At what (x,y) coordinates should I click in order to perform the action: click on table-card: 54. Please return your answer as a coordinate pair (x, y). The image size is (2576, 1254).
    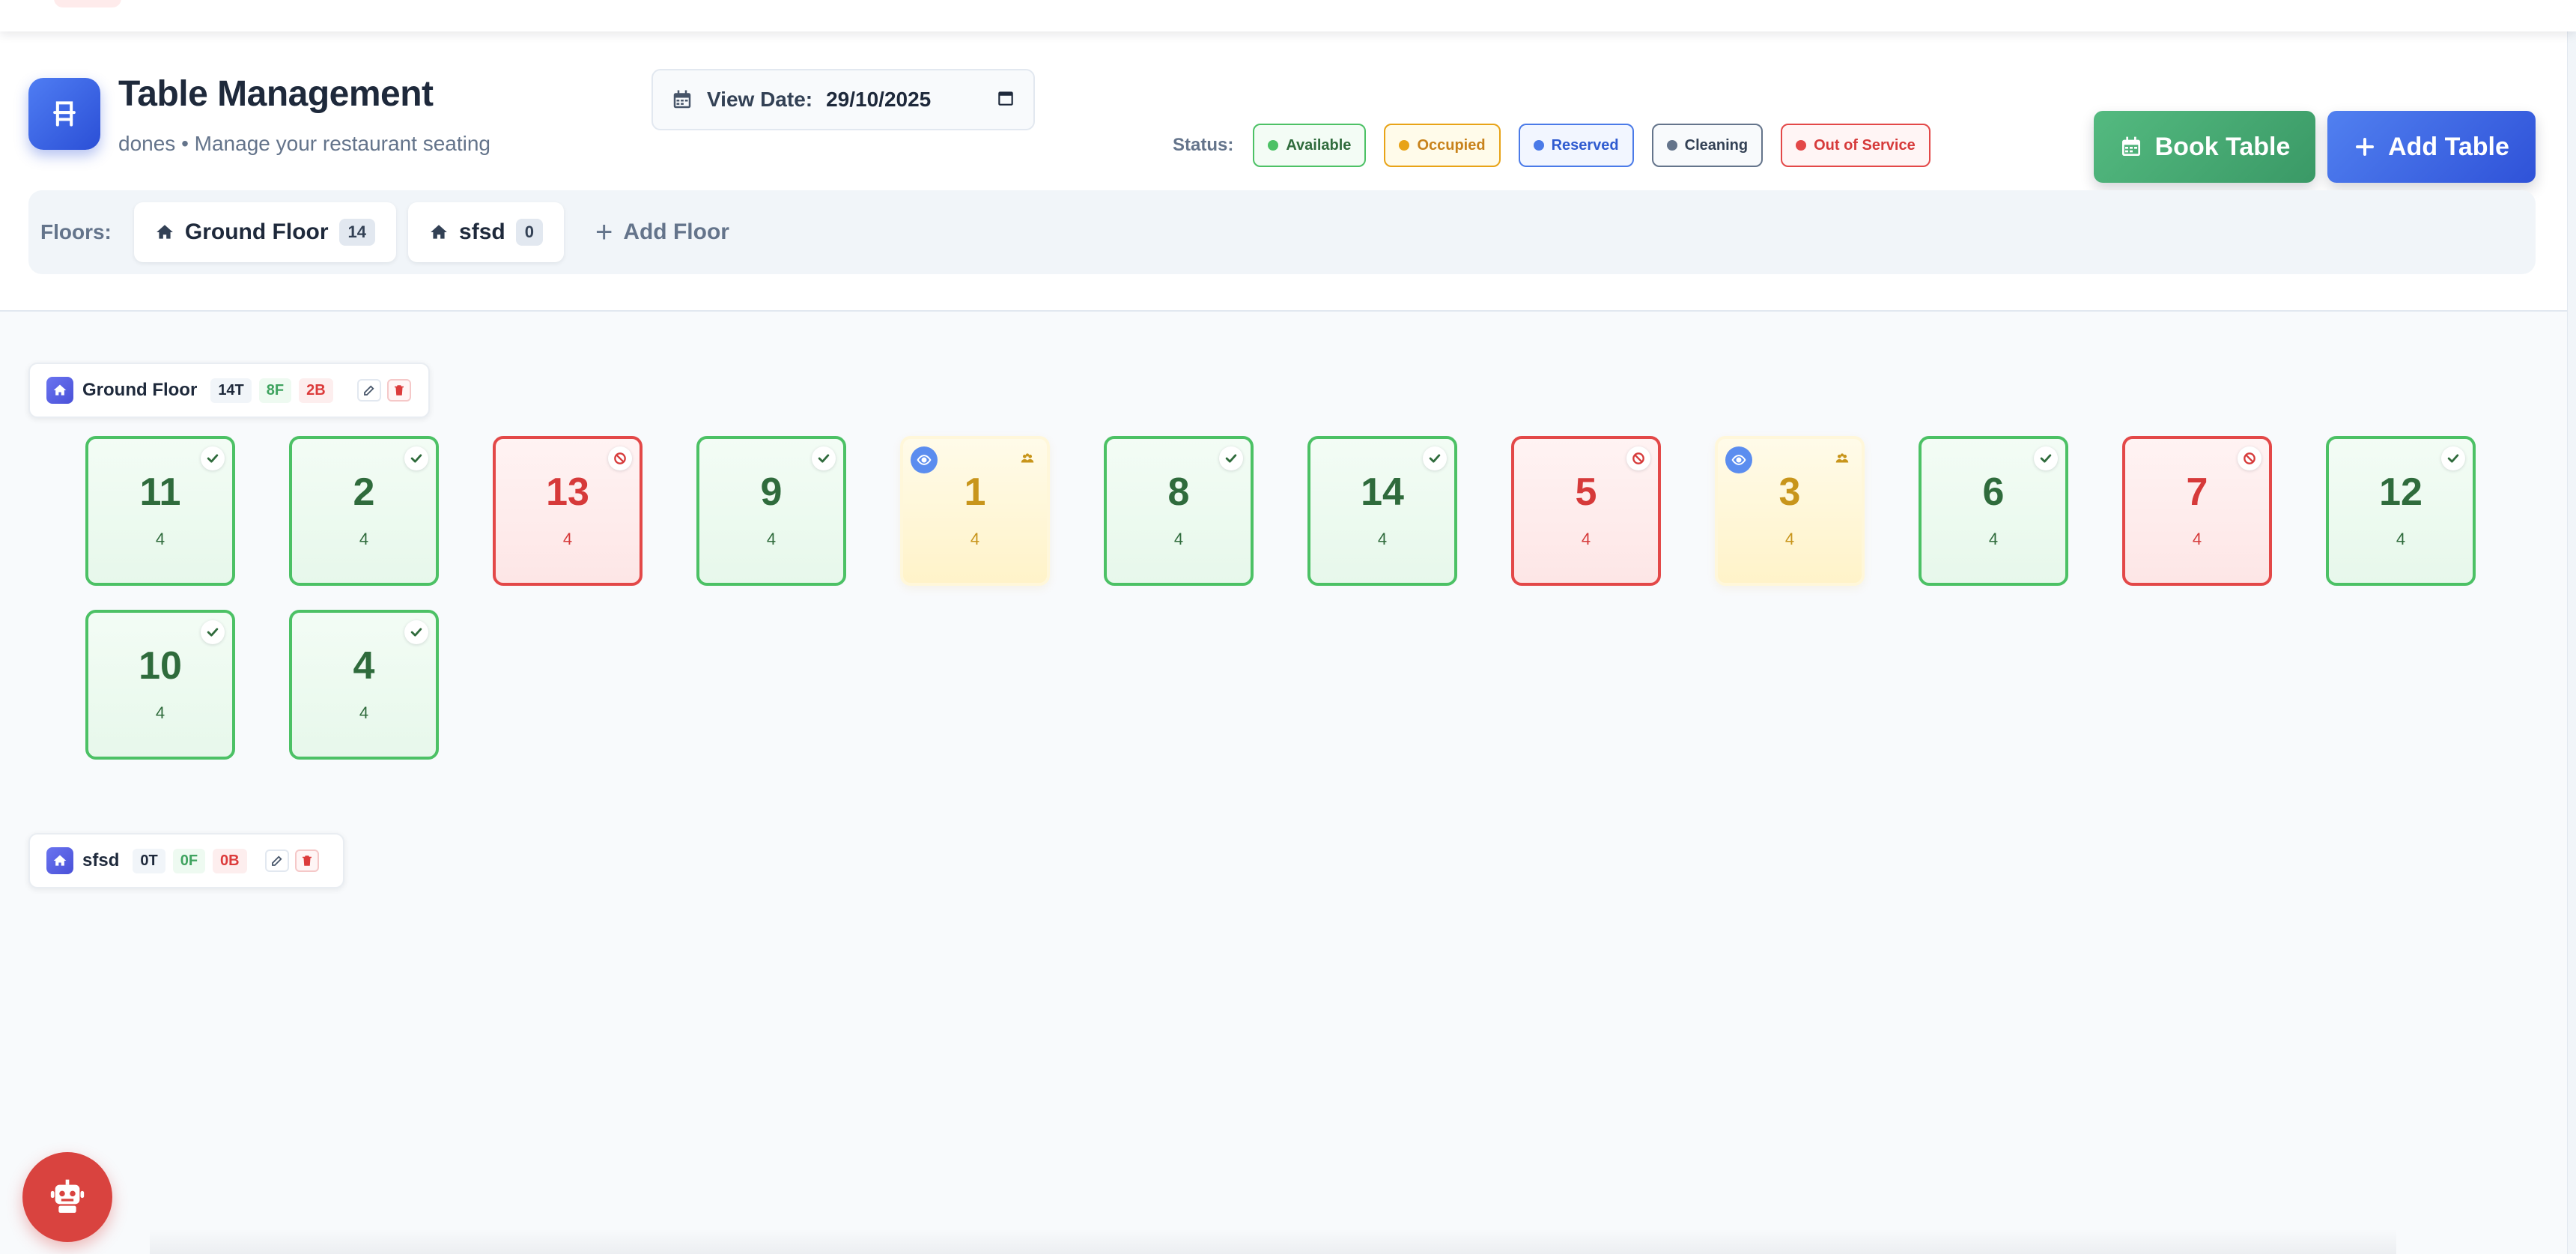
    Looking at the image, I should click on (1586, 511).